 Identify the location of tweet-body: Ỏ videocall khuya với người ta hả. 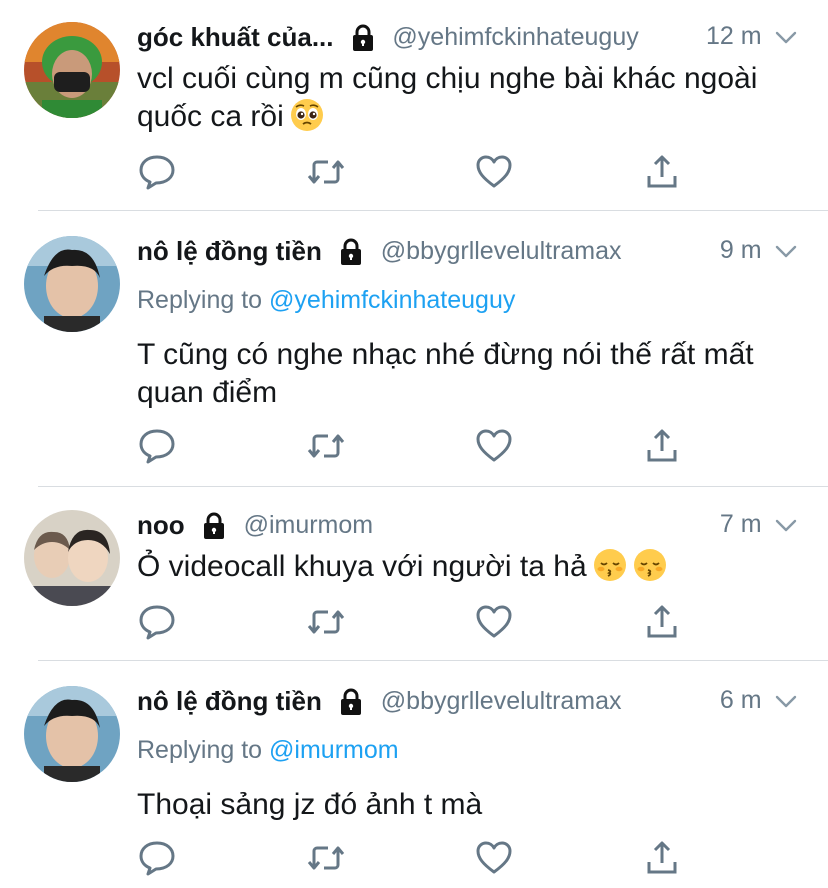
(457, 567).